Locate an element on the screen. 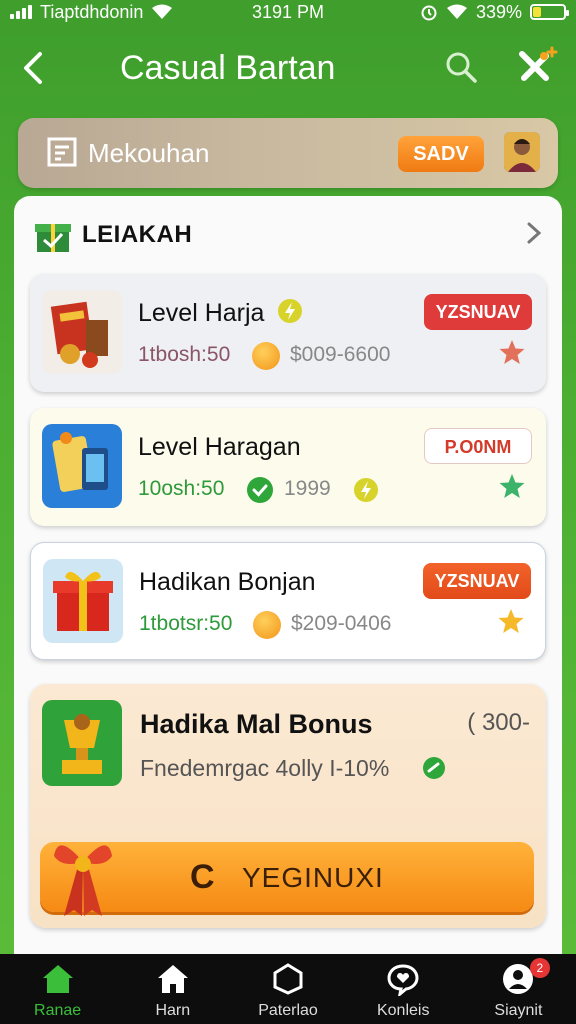 The image size is (576, 1024). hexagon-icon is located at coordinates (288, 979).